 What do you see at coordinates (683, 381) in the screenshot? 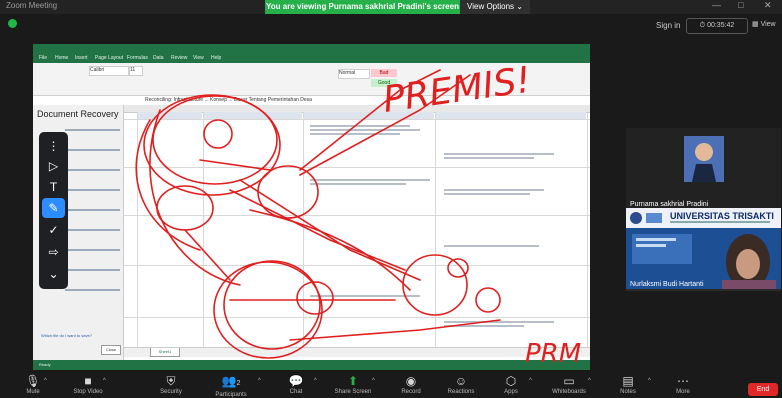
I see `more-dots-icon: ⋯` at bounding box center [683, 381].